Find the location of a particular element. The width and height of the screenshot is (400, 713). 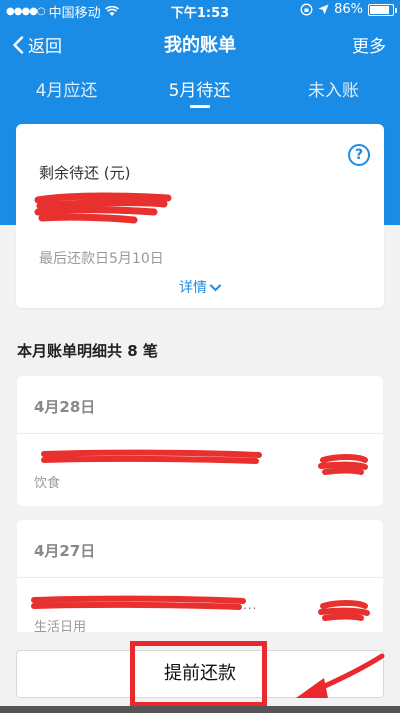

tab-unposted: 未入账 is located at coordinates (333, 88).